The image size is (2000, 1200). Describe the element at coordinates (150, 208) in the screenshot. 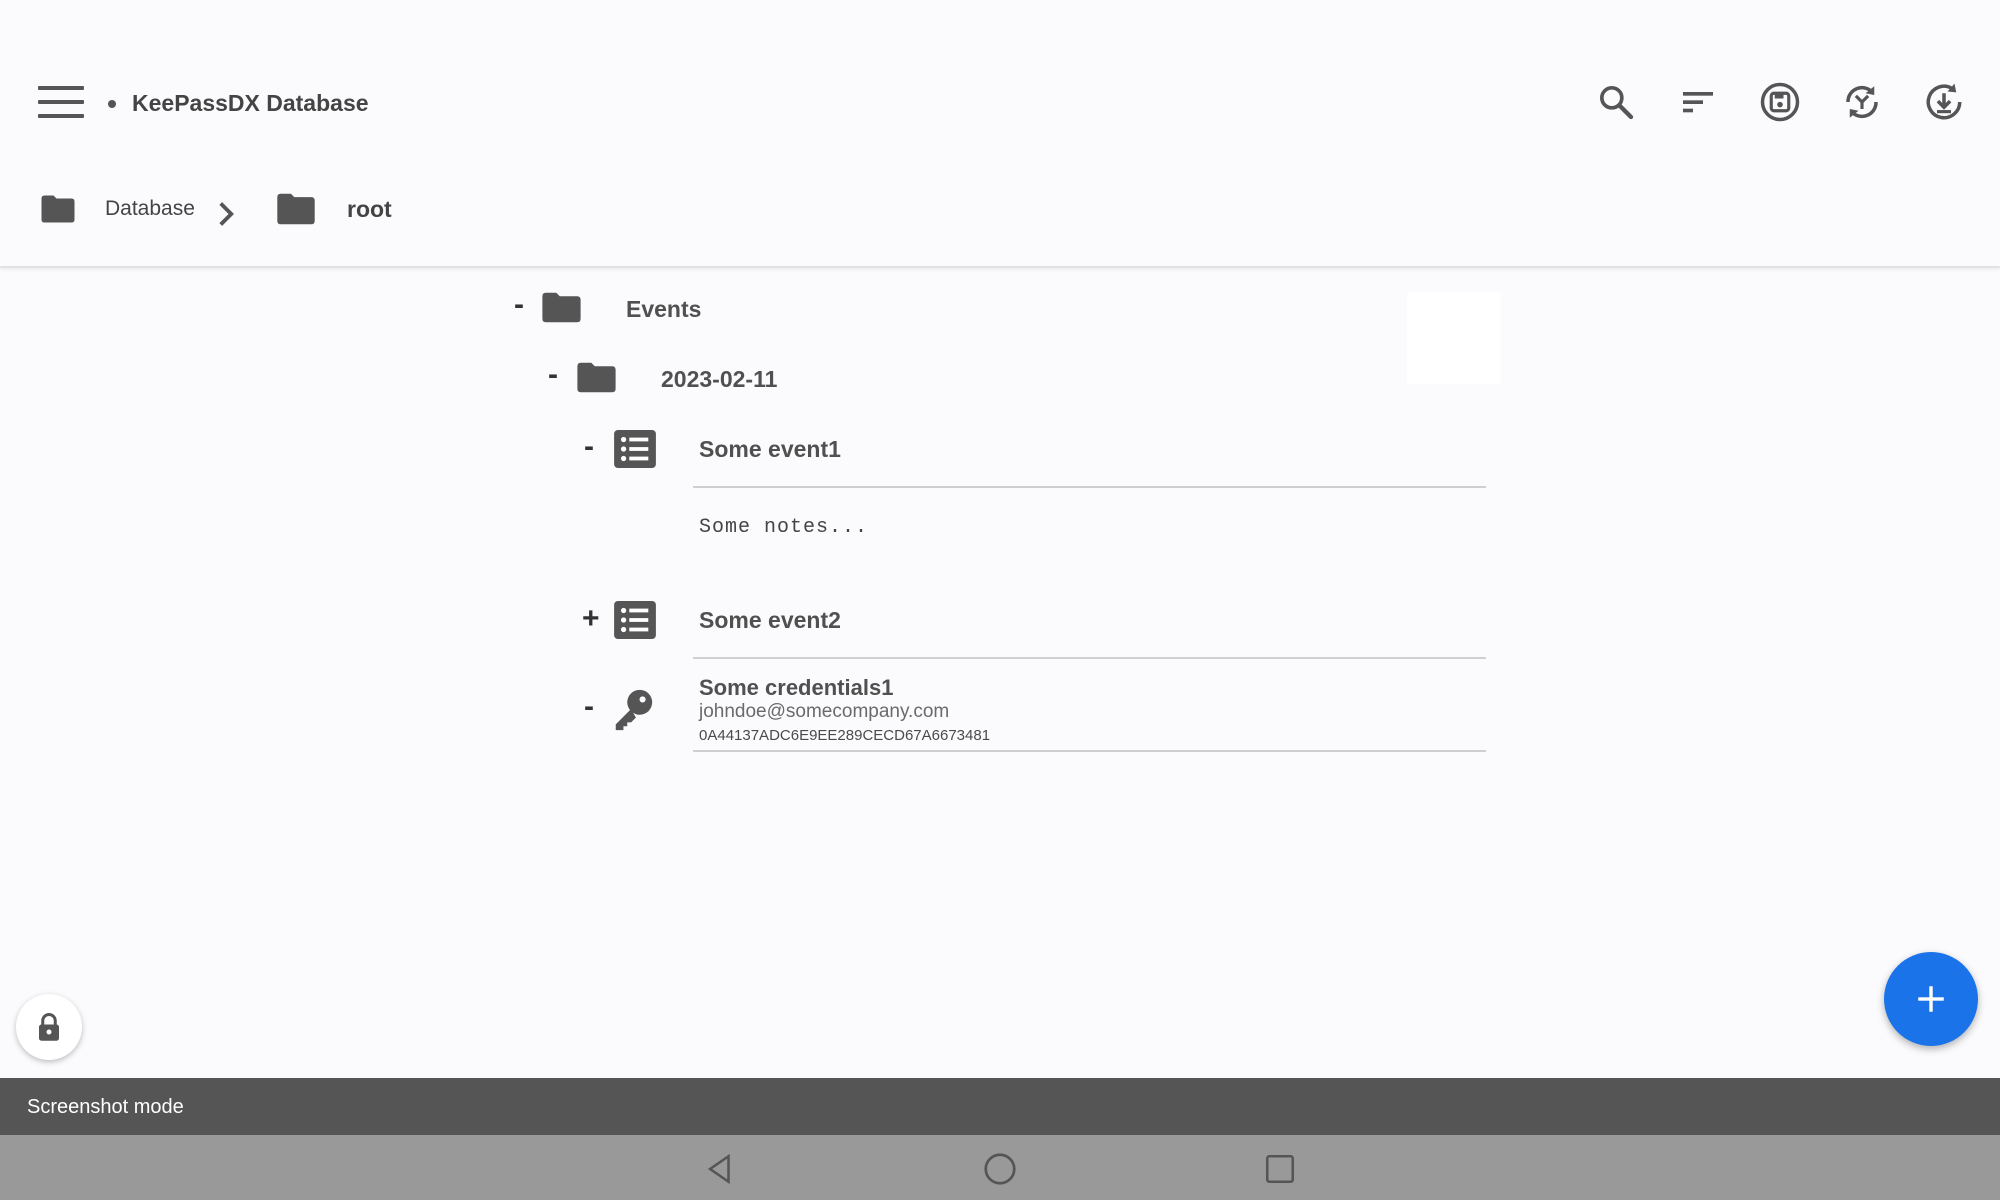

I see `breadcrumb-label: Database` at that location.